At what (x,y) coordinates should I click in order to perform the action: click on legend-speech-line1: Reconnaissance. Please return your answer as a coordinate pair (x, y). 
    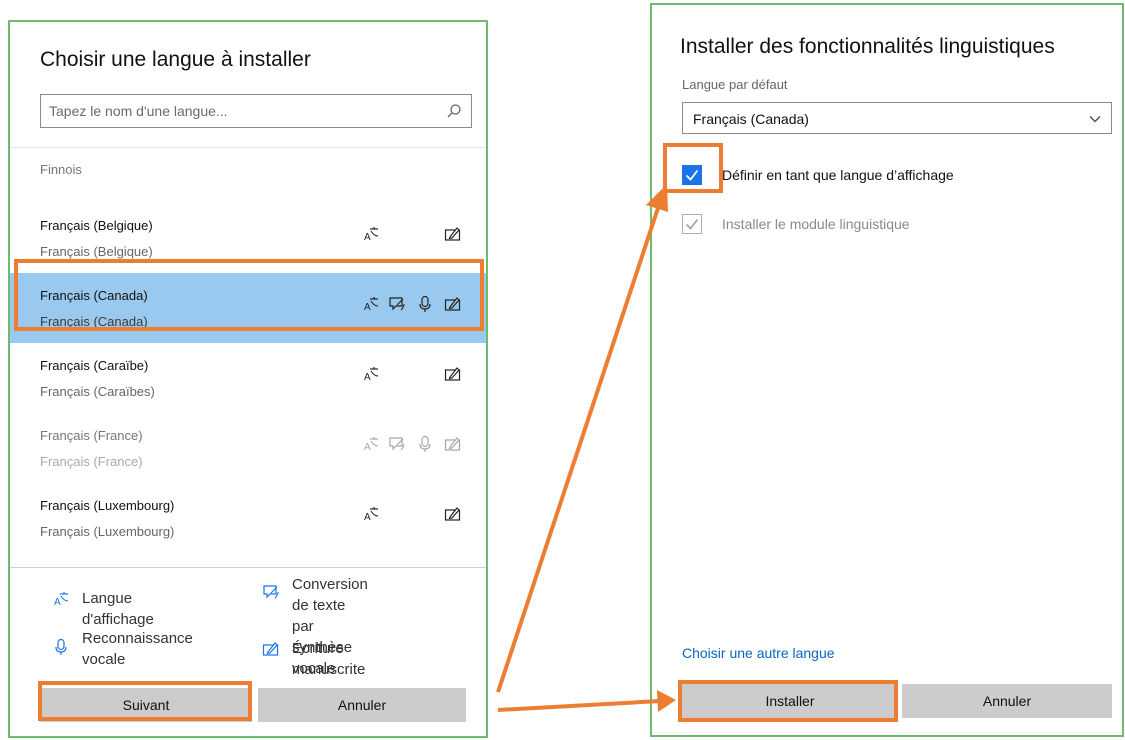
    Looking at the image, I should click on (137, 638).